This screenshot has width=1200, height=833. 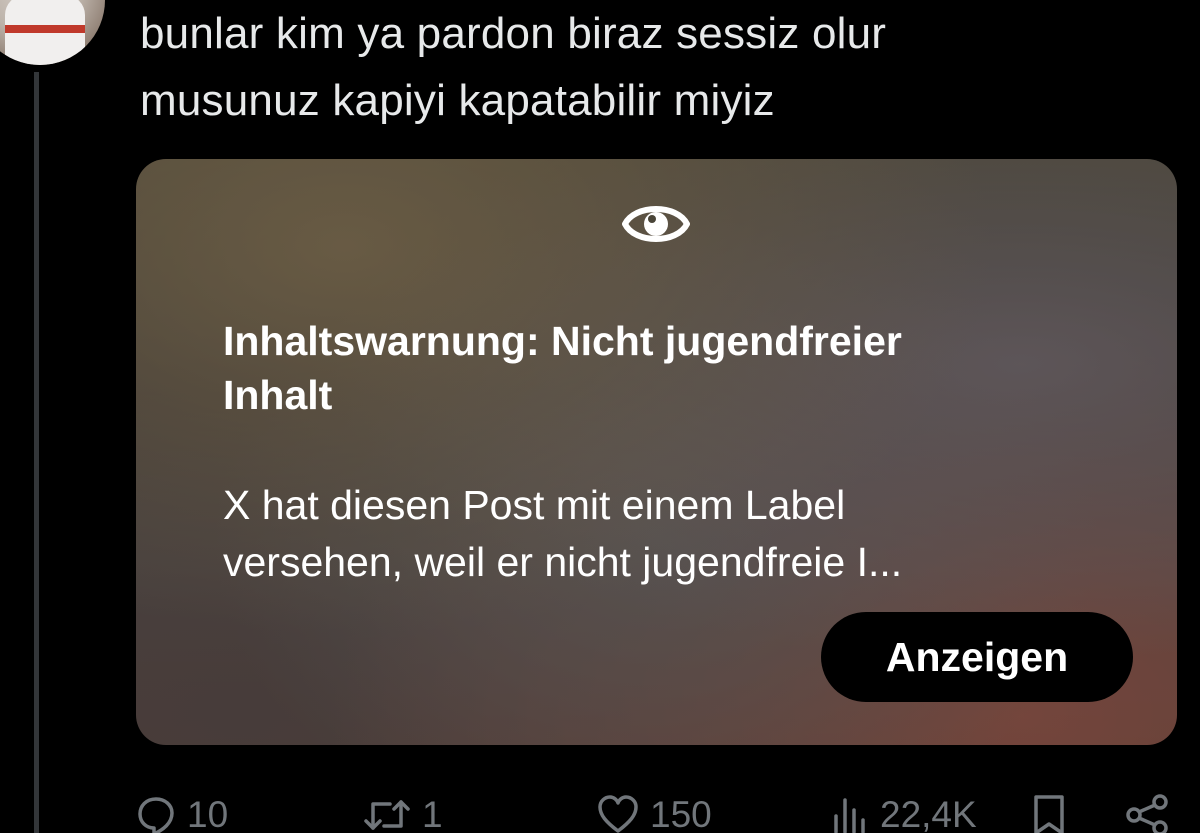 I want to click on views-count: 22,4K, so click(x=928, y=813).